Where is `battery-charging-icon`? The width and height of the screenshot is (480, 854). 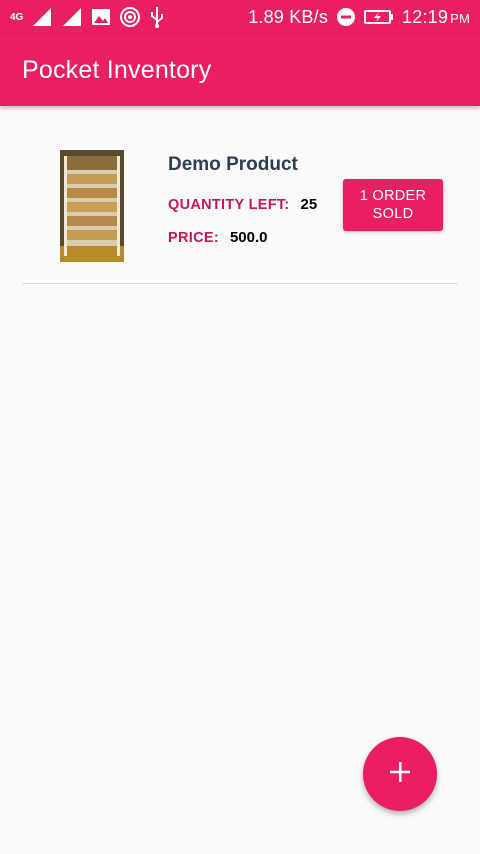 battery-charging-icon is located at coordinates (379, 17).